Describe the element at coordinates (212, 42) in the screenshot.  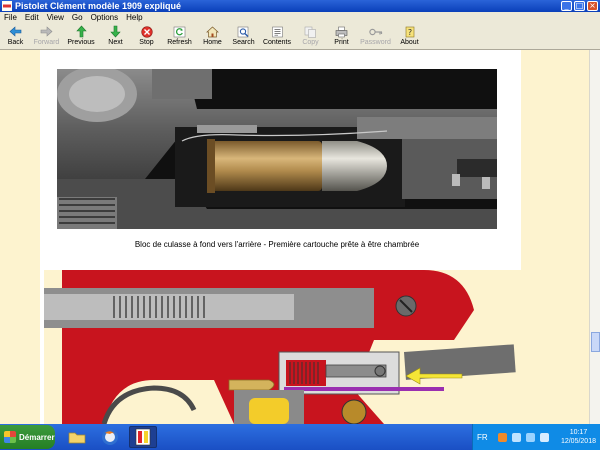
I see `home-label: Home` at that location.